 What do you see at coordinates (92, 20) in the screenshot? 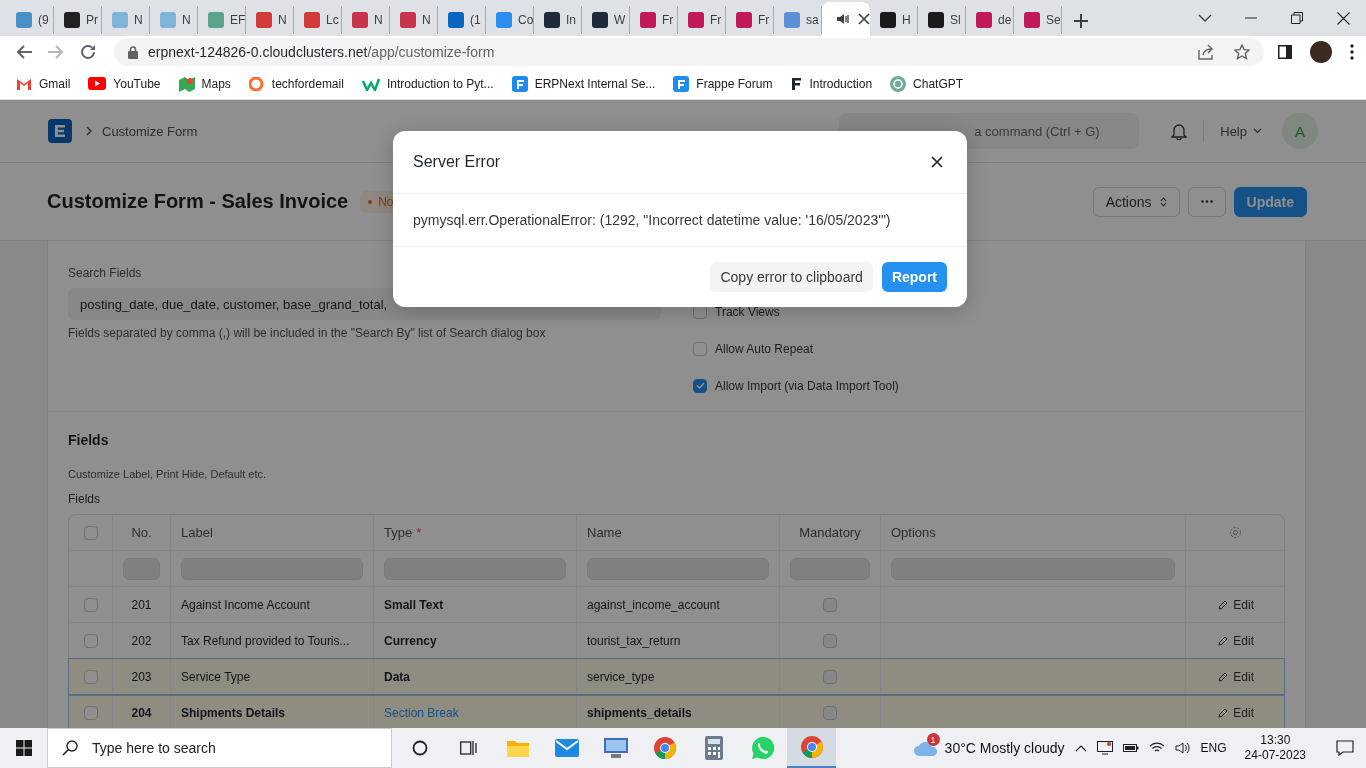
I see `tab-title: Pr` at bounding box center [92, 20].